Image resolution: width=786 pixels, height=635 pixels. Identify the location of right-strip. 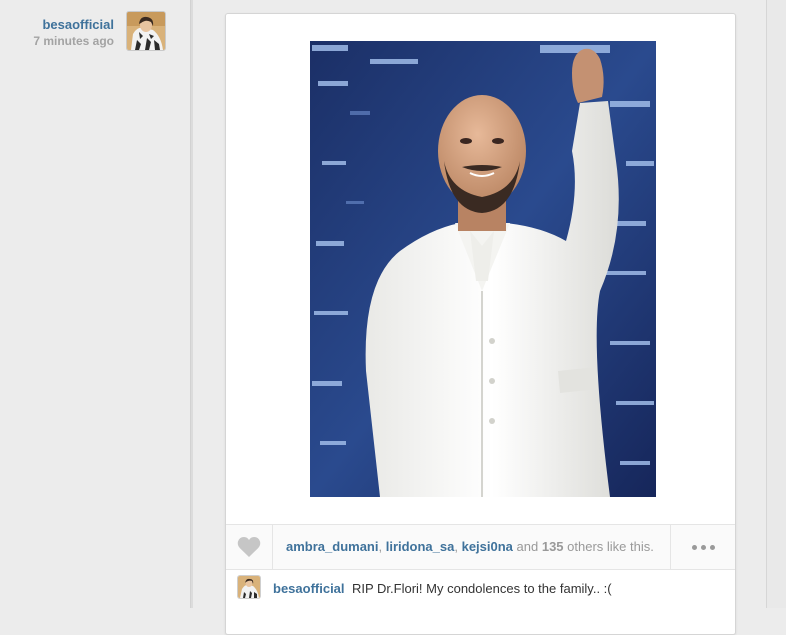
(776, 304).